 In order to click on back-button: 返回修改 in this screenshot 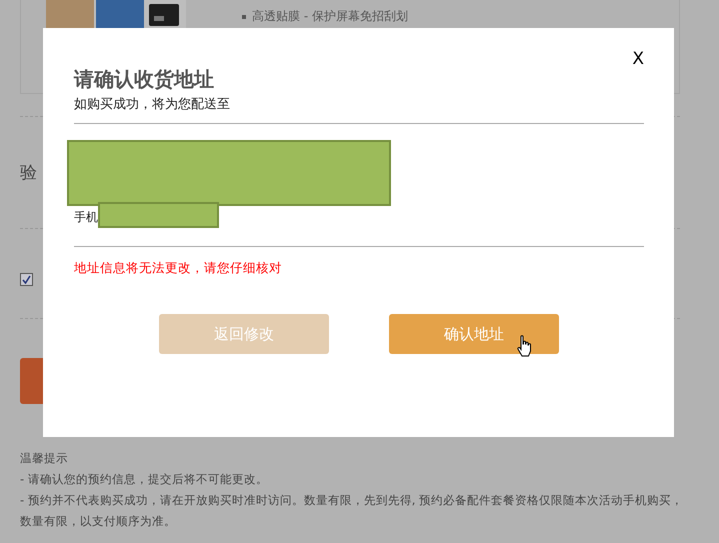, I will do `click(244, 334)`.